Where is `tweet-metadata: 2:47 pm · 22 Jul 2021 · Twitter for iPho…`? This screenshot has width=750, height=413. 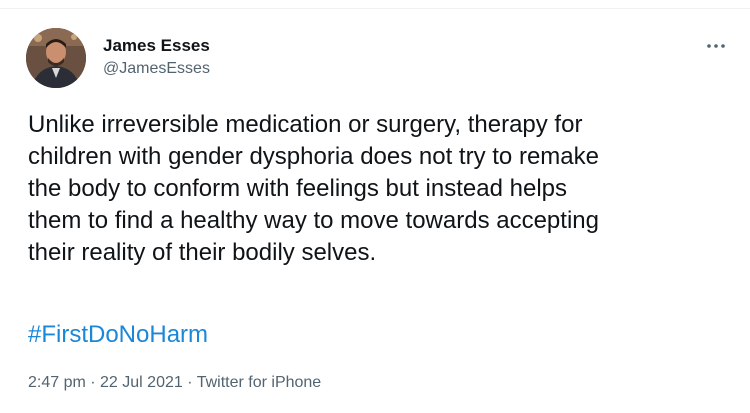 tweet-metadata: 2:47 pm · 22 Jul 2021 · Twitter for iPho… is located at coordinates (174, 383).